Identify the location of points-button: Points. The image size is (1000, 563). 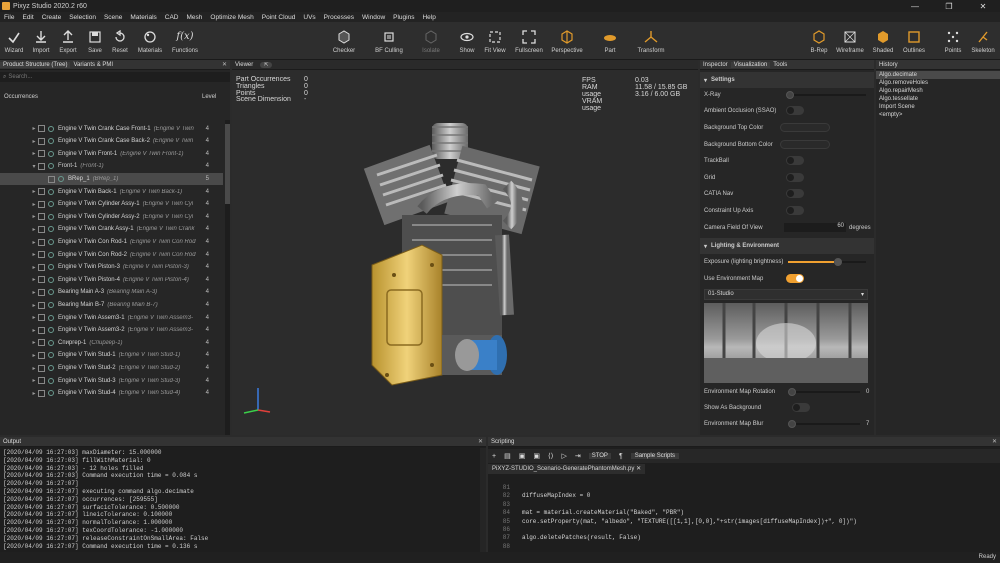
(953, 41).